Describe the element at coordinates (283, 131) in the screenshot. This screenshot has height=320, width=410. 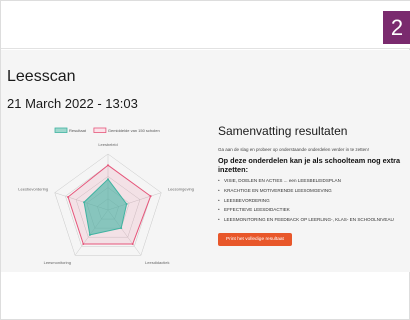
I see `summary-title: Samenvatting resultaten` at that location.